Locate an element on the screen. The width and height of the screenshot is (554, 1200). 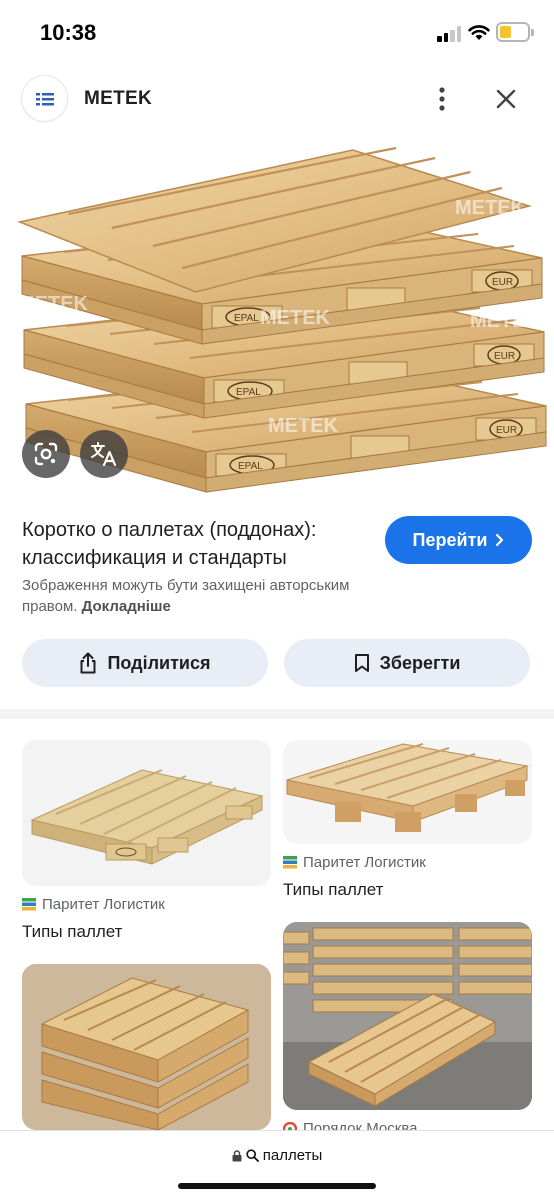
related-source-1: Паритет Логистик is located at coordinates (93, 904).